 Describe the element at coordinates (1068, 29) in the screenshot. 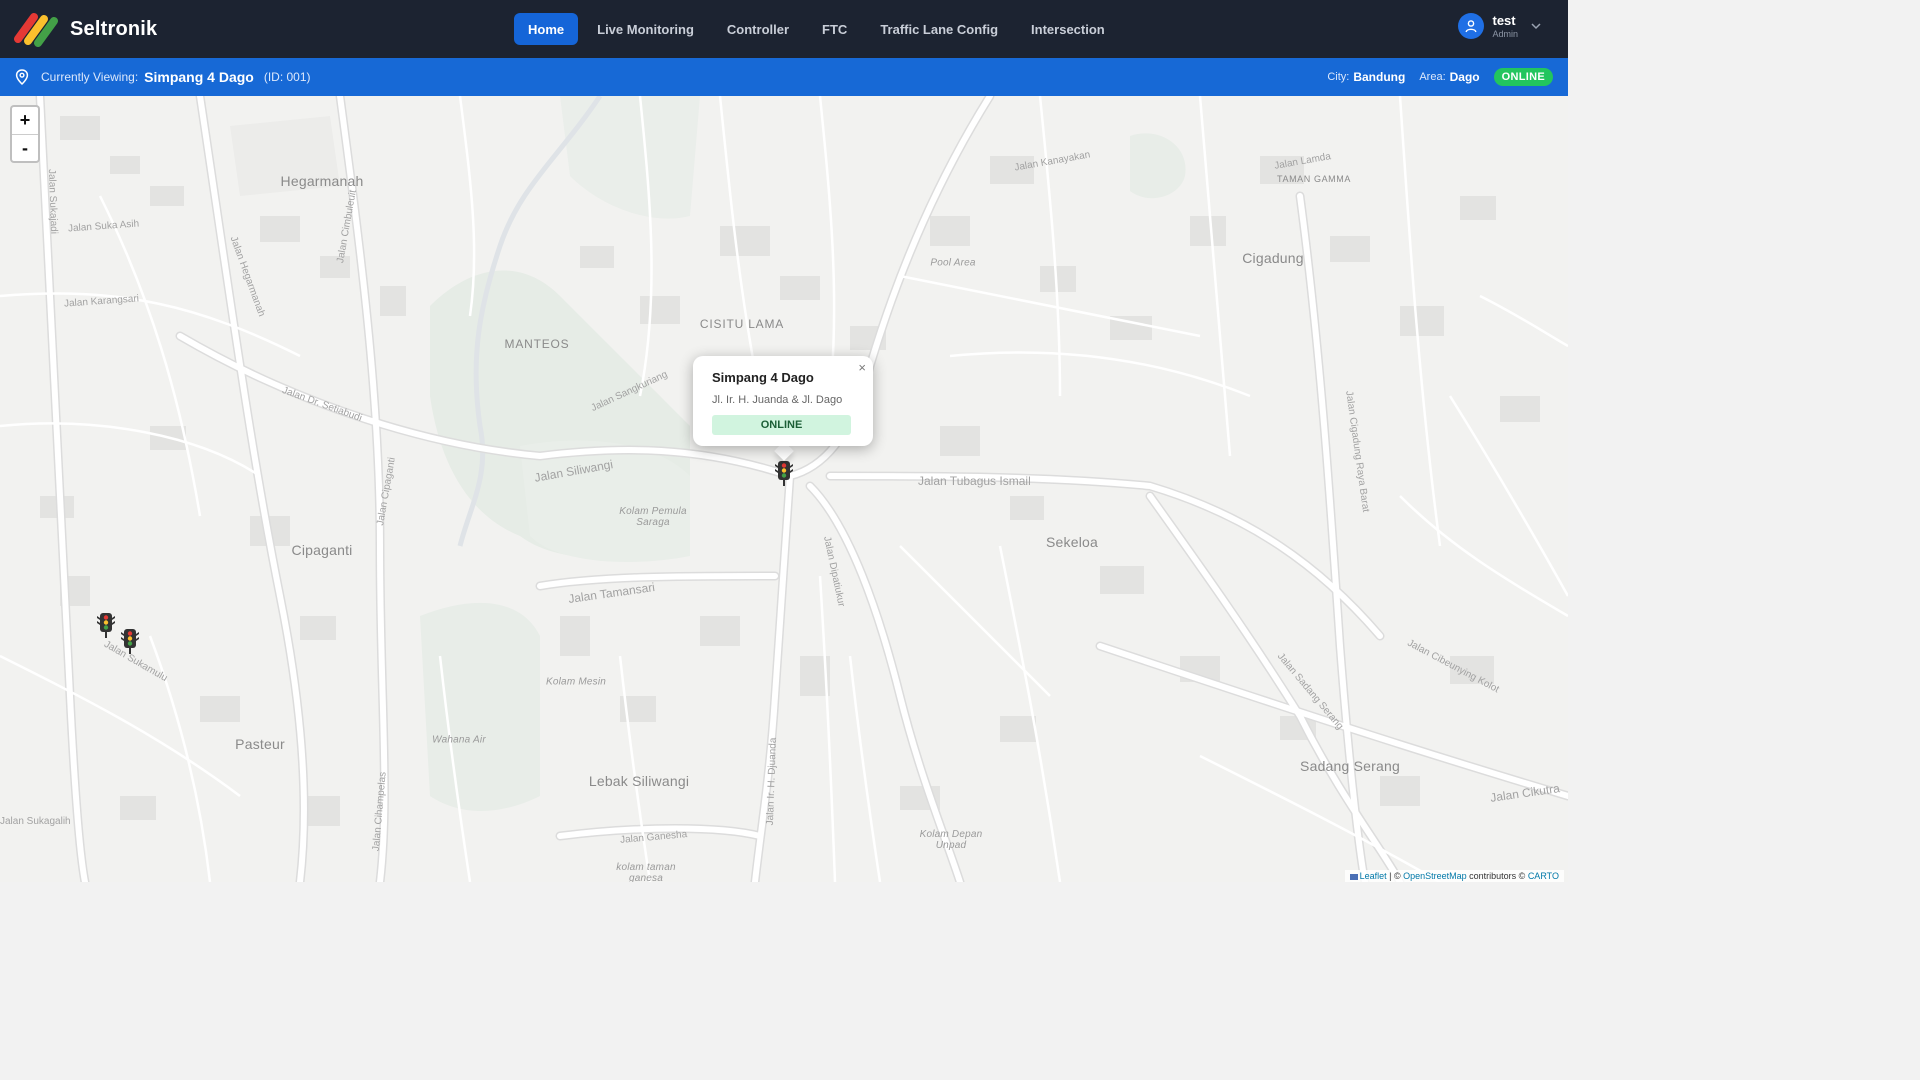

I see `nav-intersection: Intersection` at that location.